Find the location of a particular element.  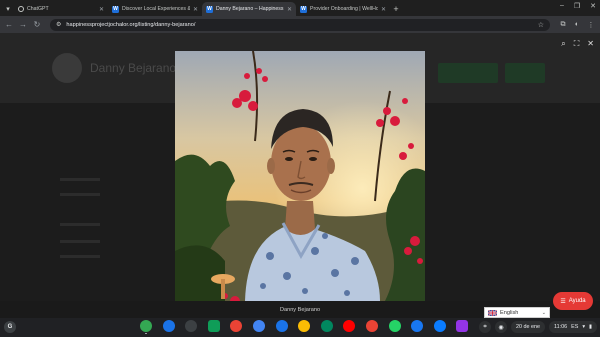

chrome-icon is located at coordinates (146, 327).